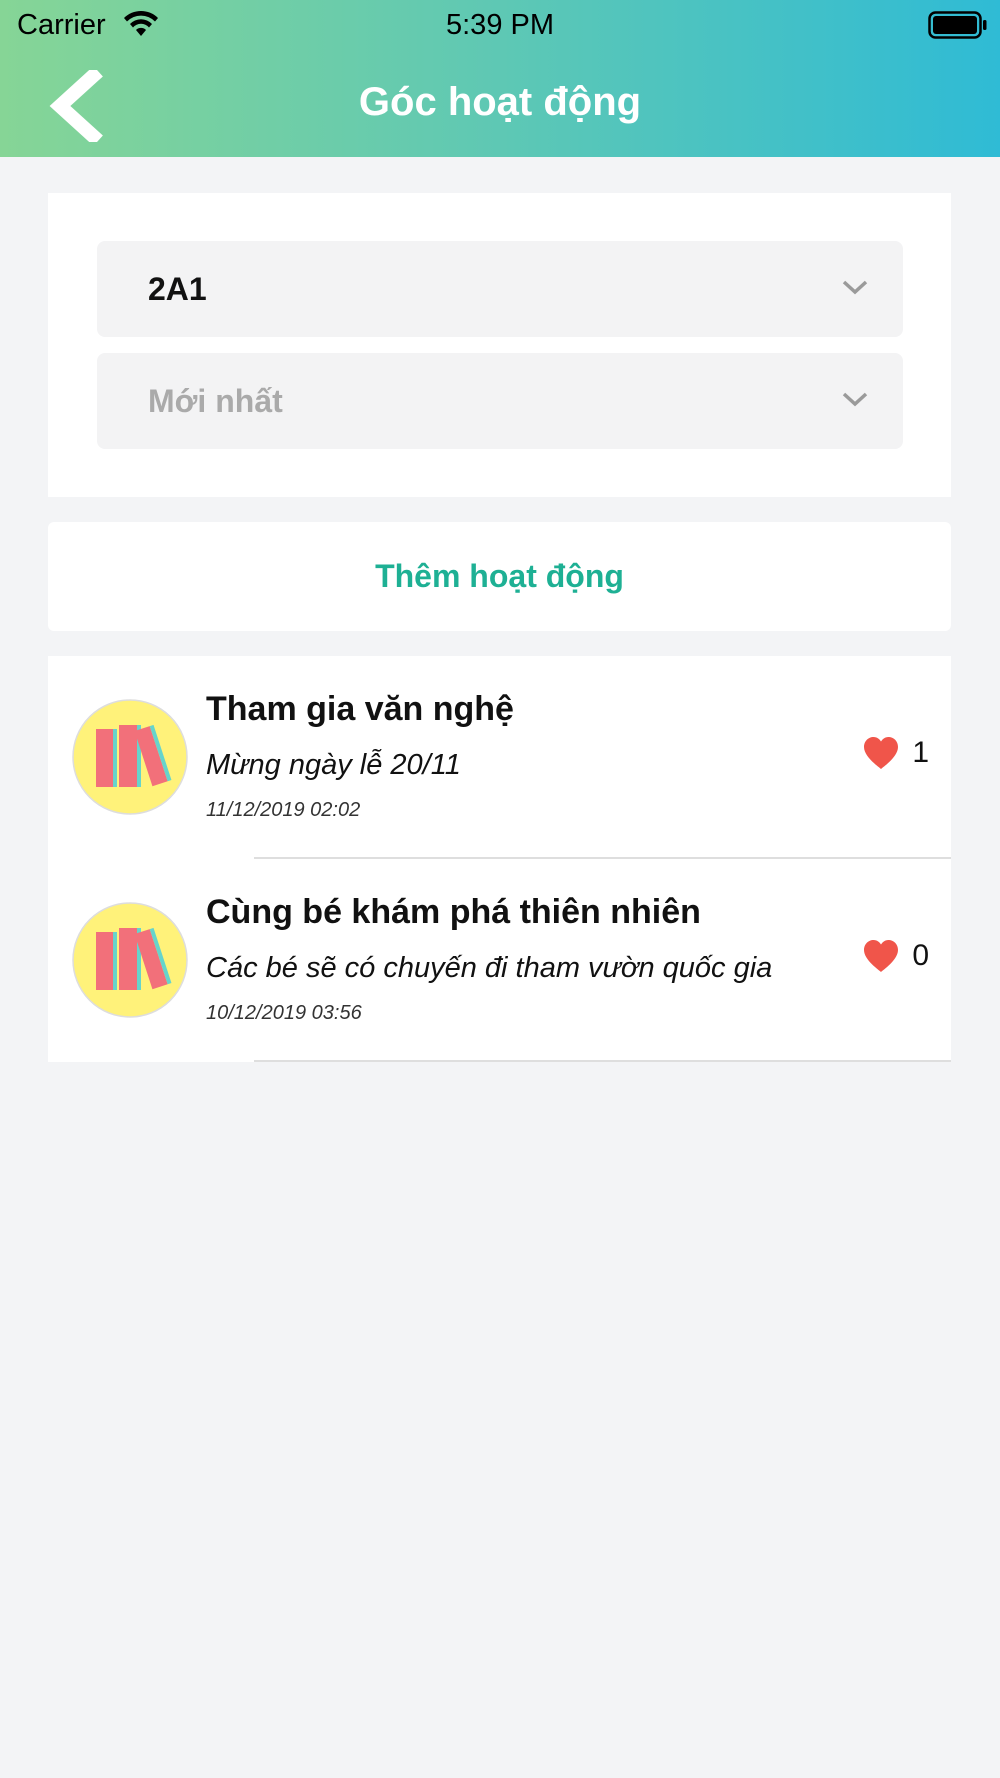  What do you see at coordinates (177, 289) in the screenshot?
I see `class-select-value: 2A1` at bounding box center [177, 289].